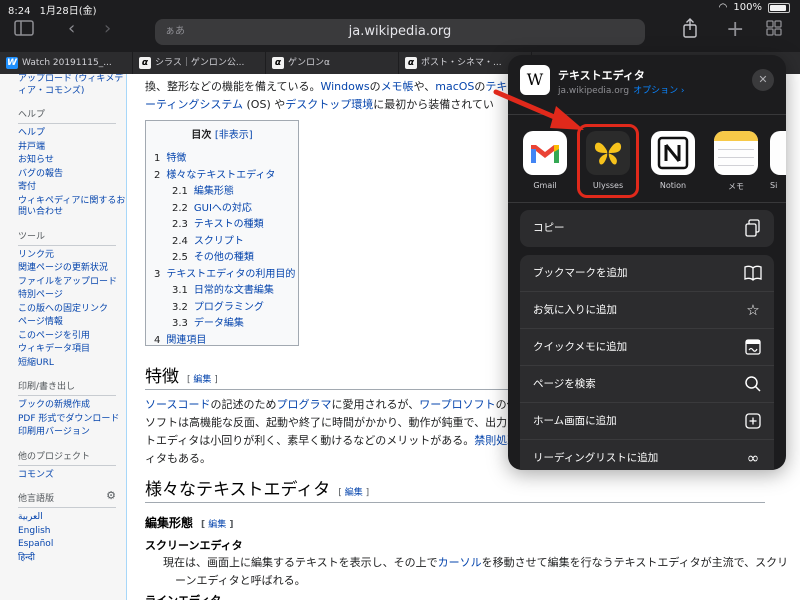 The width and height of the screenshot is (800, 600). Describe the element at coordinates (596, 458) in the screenshot. I see `action-label: リーディングリストに追加` at that location.